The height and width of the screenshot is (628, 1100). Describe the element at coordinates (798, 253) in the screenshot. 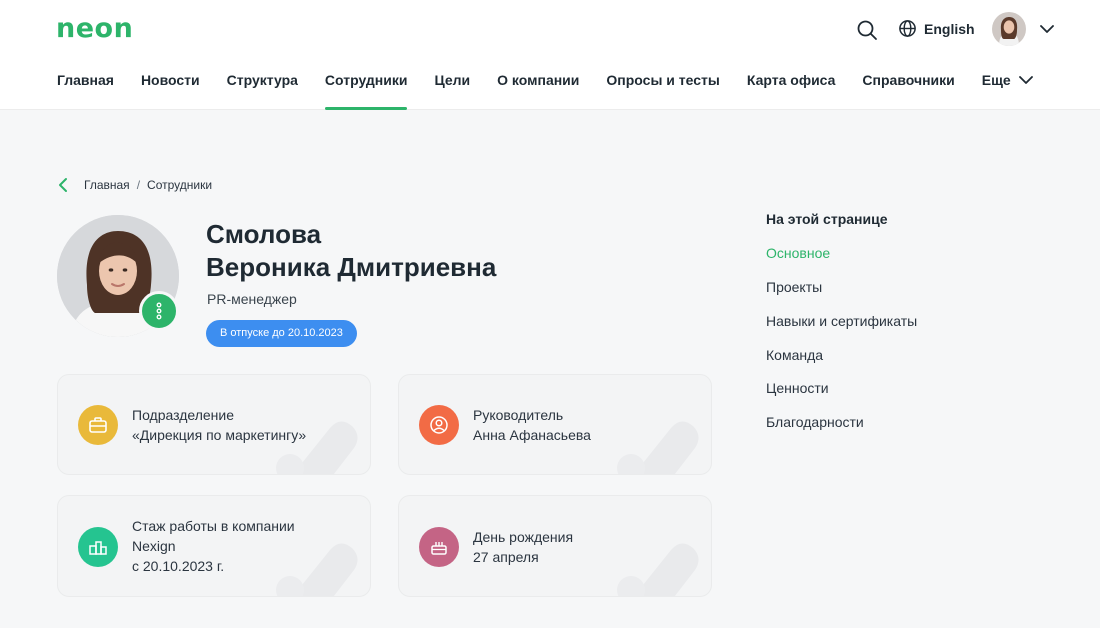

I see `toc-item-main: Основное` at that location.